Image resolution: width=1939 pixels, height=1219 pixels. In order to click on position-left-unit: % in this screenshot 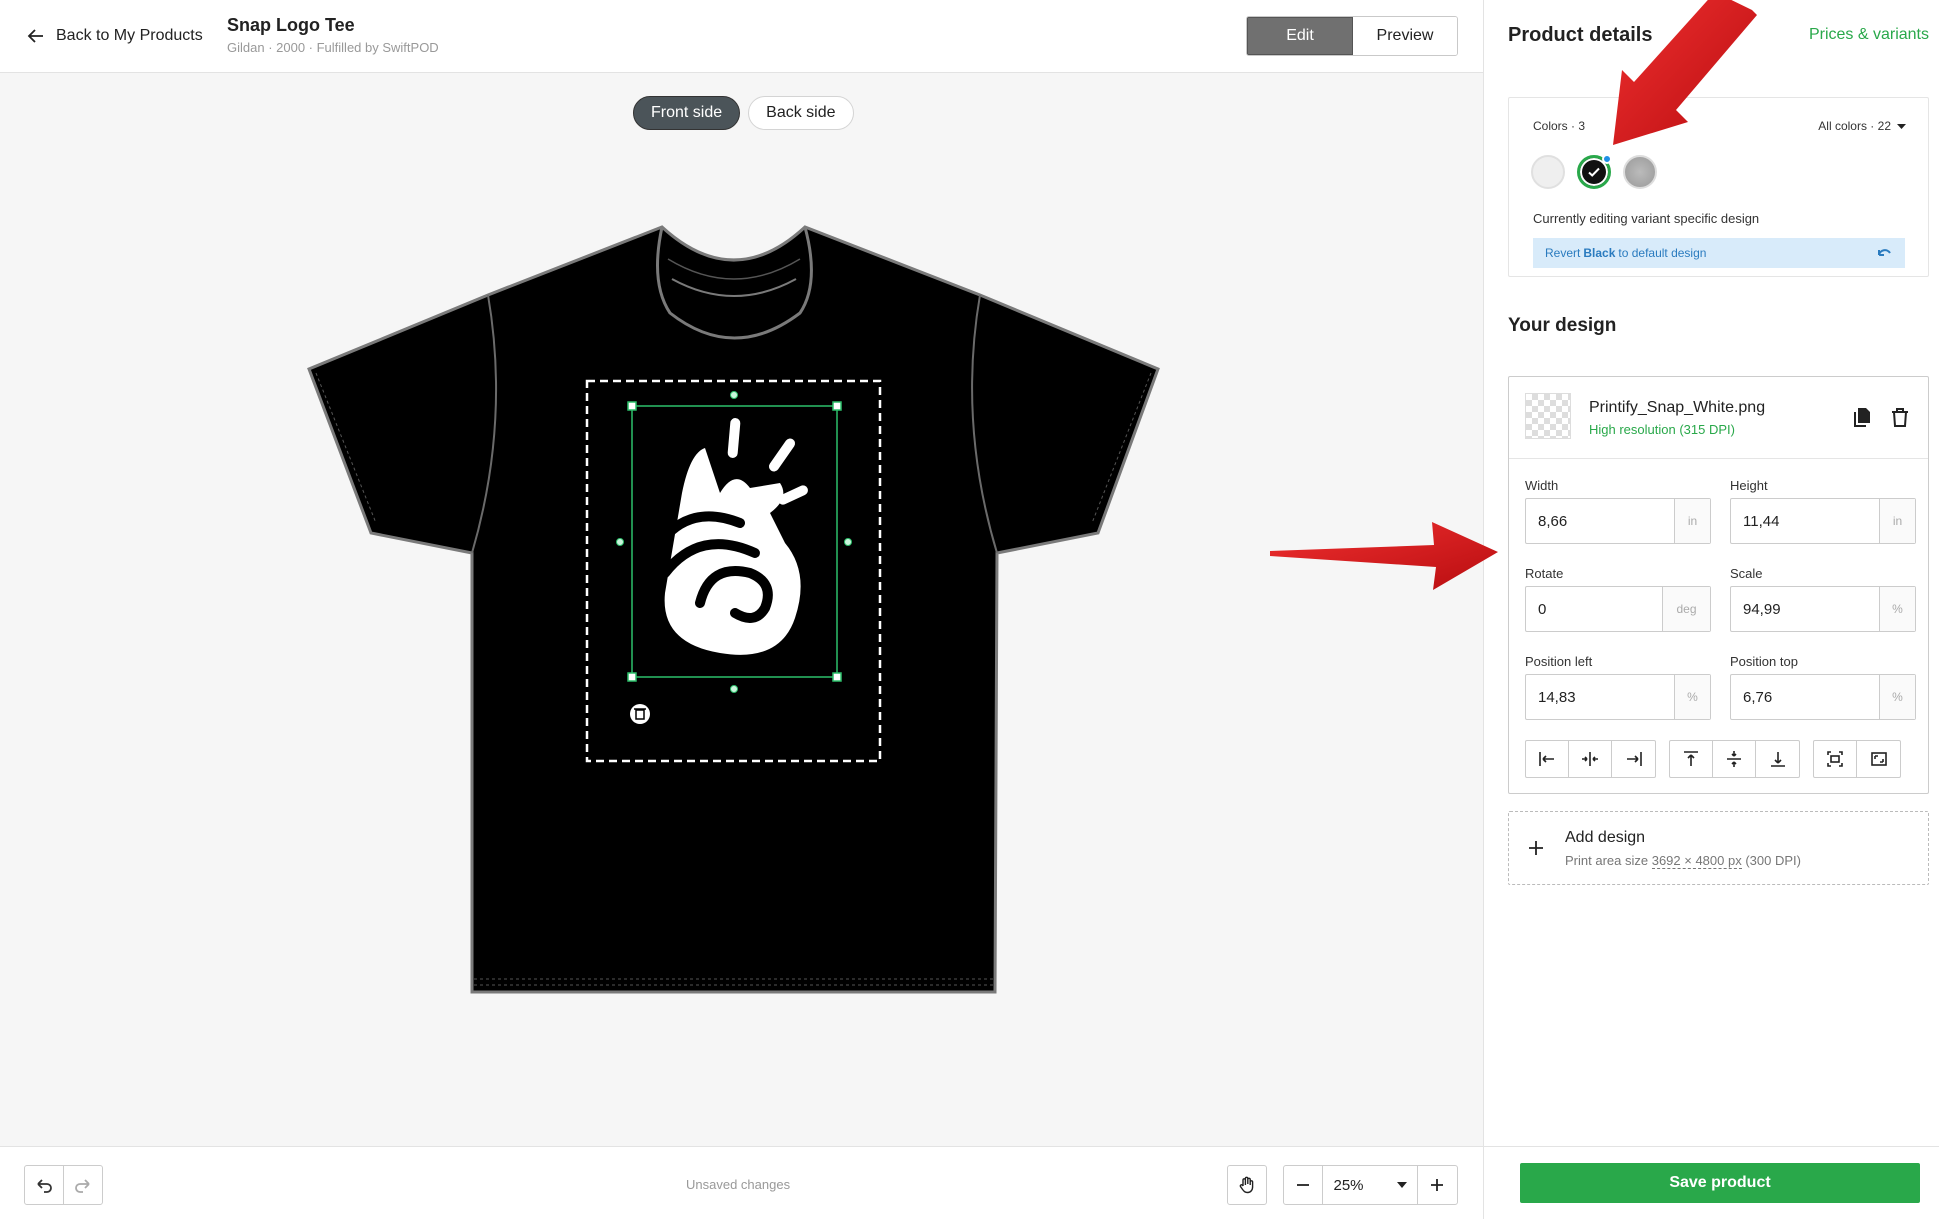, I will do `click(1692, 697)`.